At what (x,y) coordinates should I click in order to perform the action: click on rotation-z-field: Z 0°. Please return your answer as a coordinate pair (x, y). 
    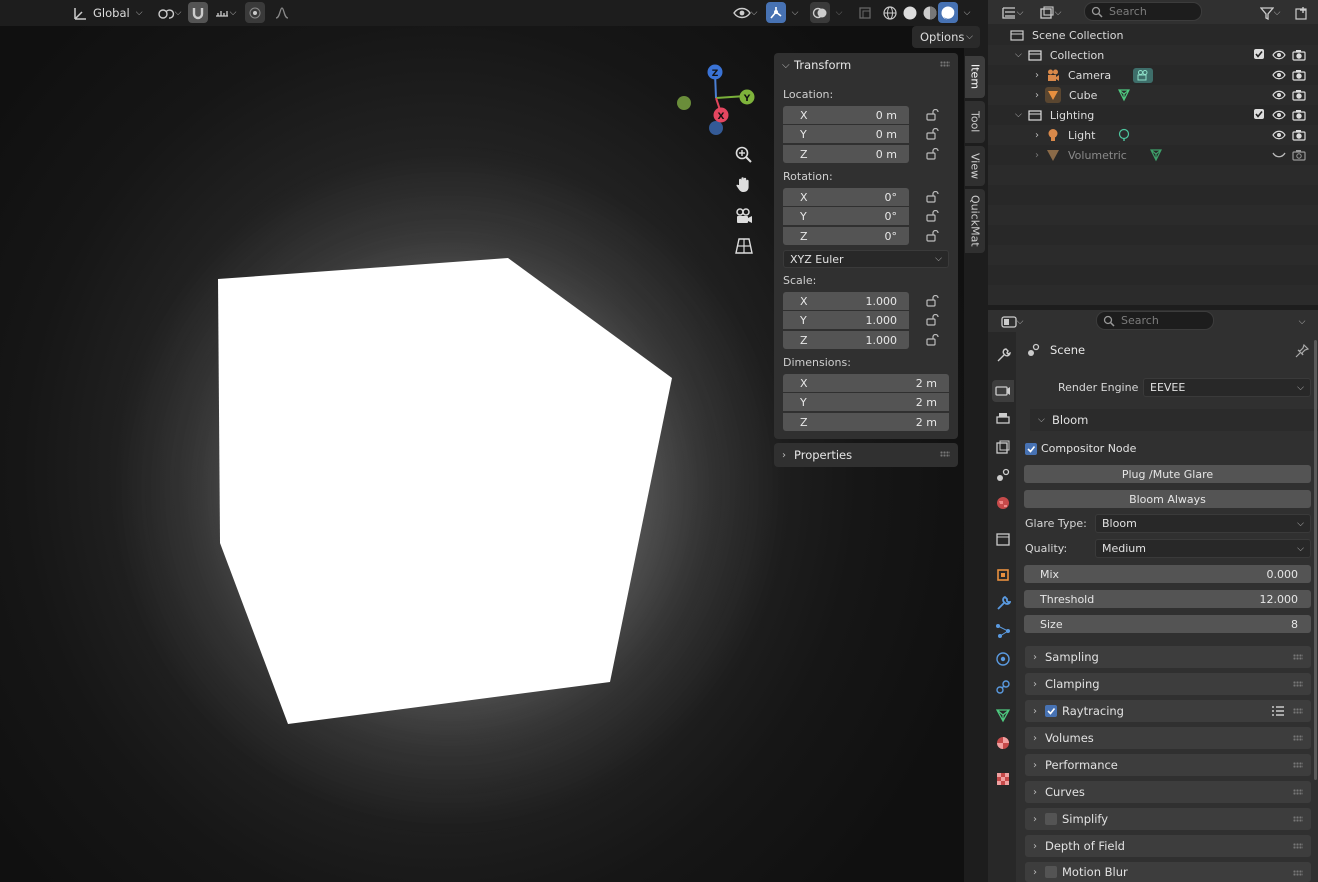
    Looking at the image, I should click on (846, 236).